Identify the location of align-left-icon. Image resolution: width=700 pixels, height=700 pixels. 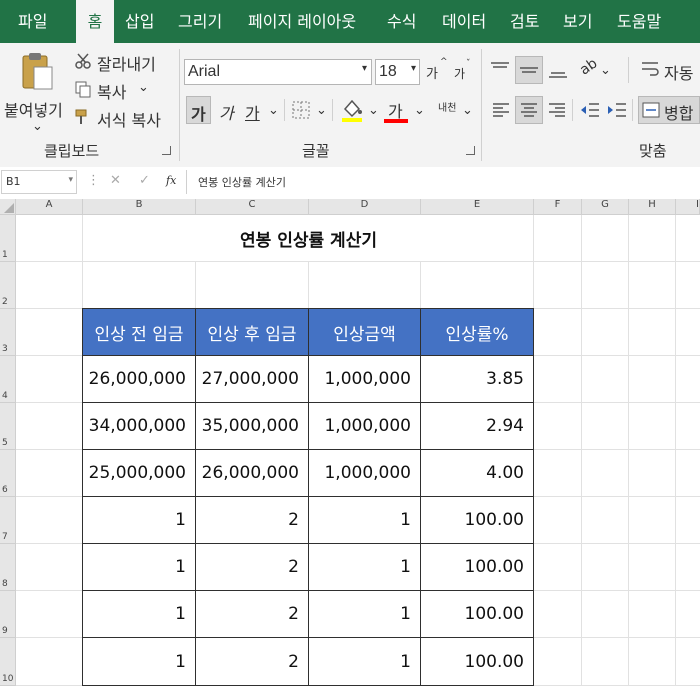
(501, 110).